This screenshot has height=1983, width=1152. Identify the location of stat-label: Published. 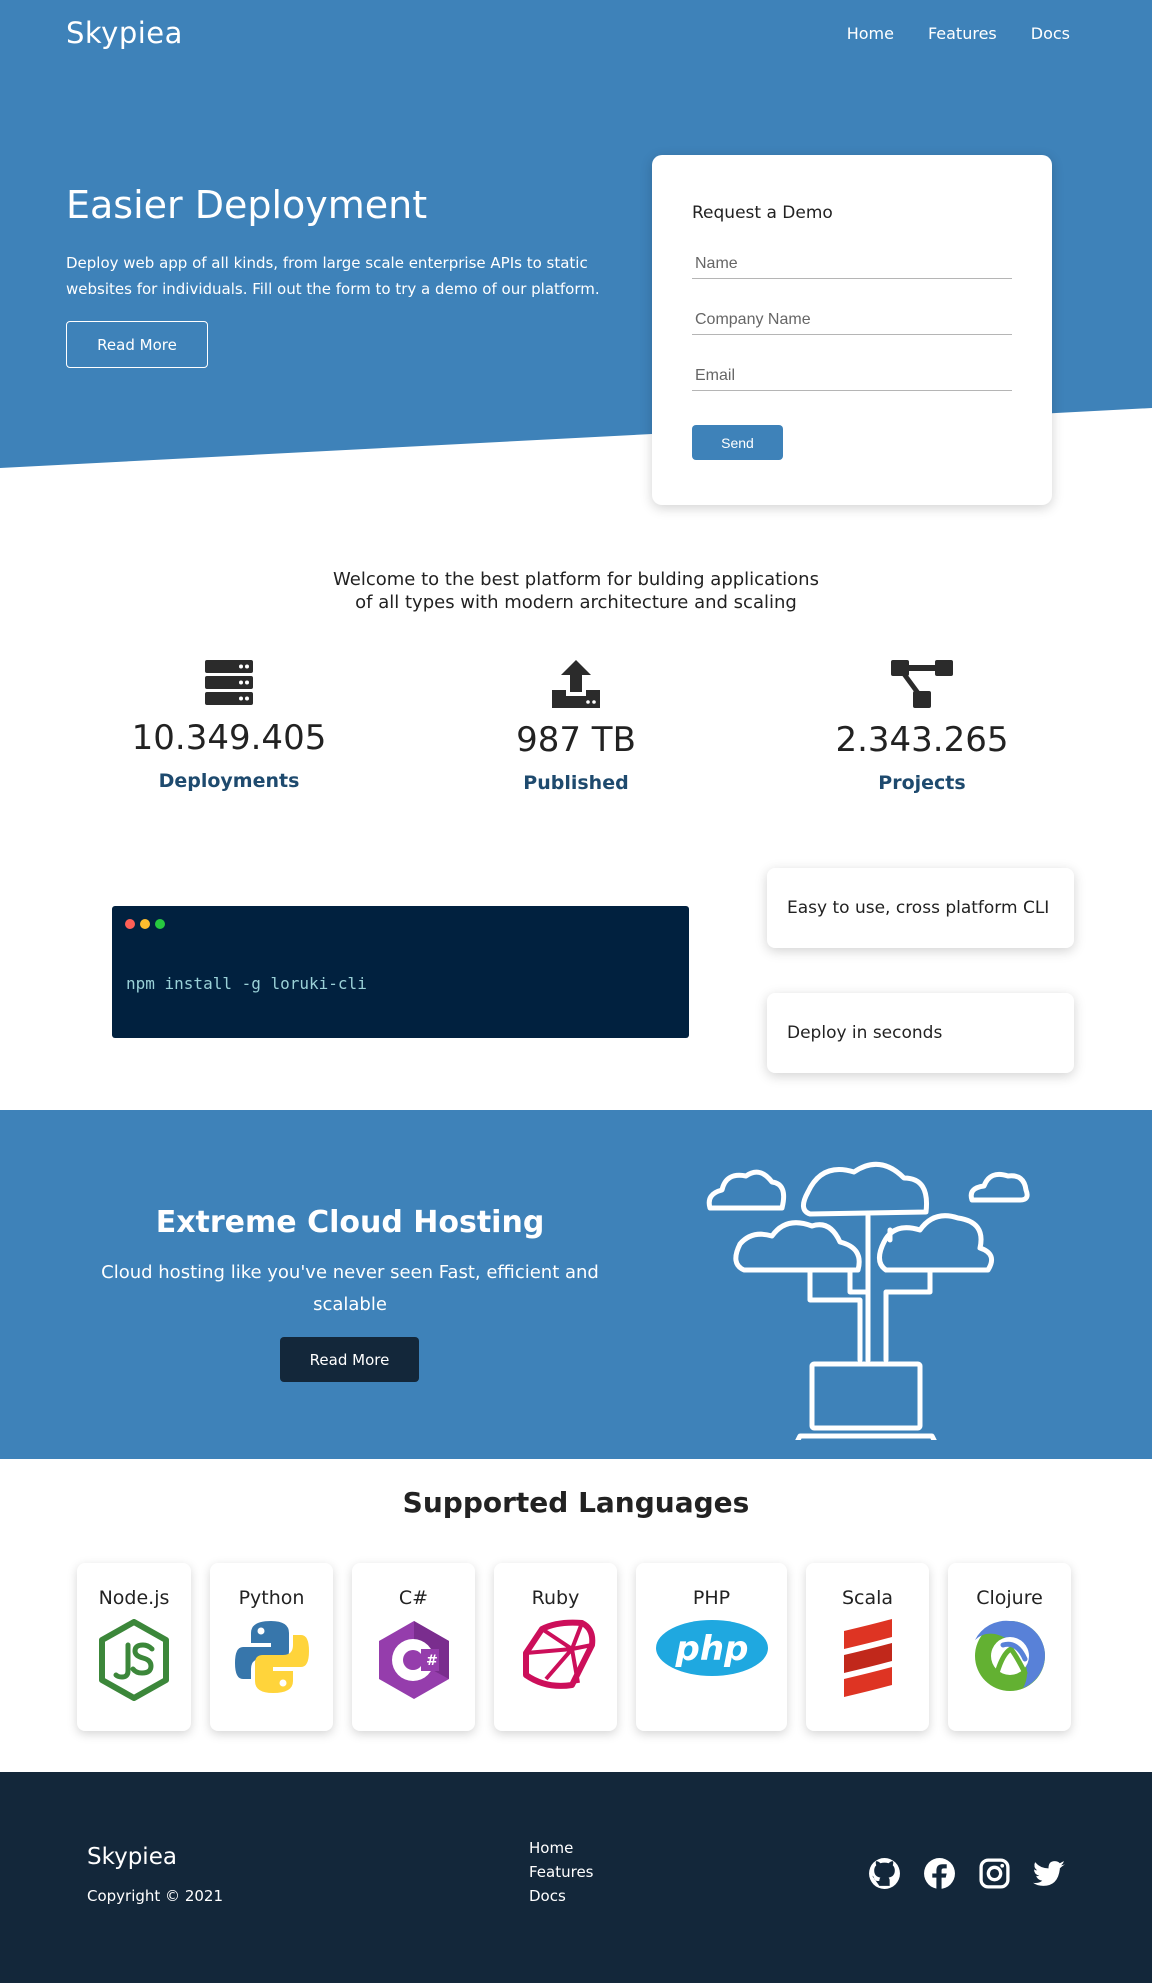
(576, 783).